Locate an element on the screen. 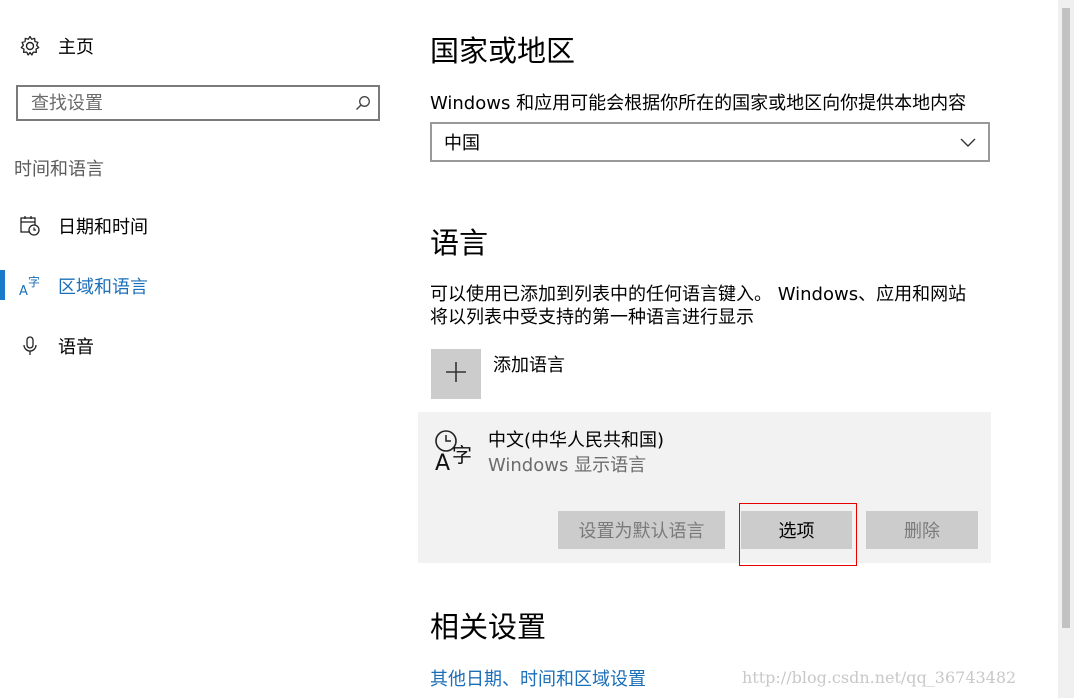  chevron-down-icon is located at coordinates (968, 142).